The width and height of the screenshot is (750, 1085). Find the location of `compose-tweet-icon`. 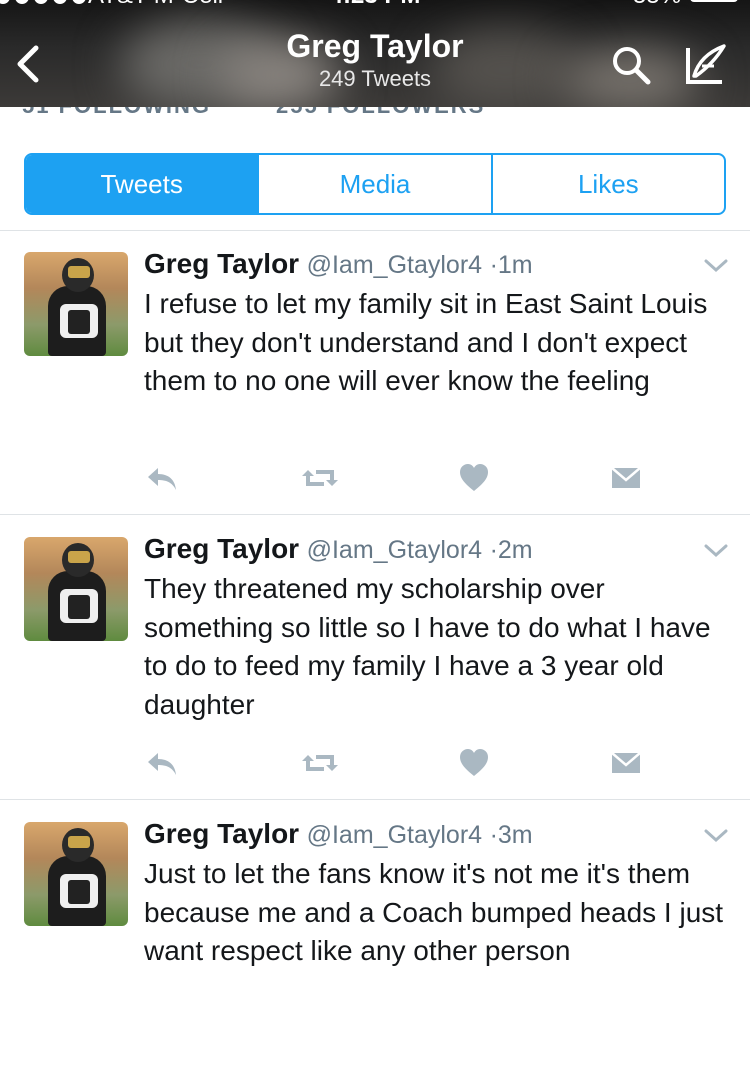

compose-tweet-icon is located at coordinates (706, 64).